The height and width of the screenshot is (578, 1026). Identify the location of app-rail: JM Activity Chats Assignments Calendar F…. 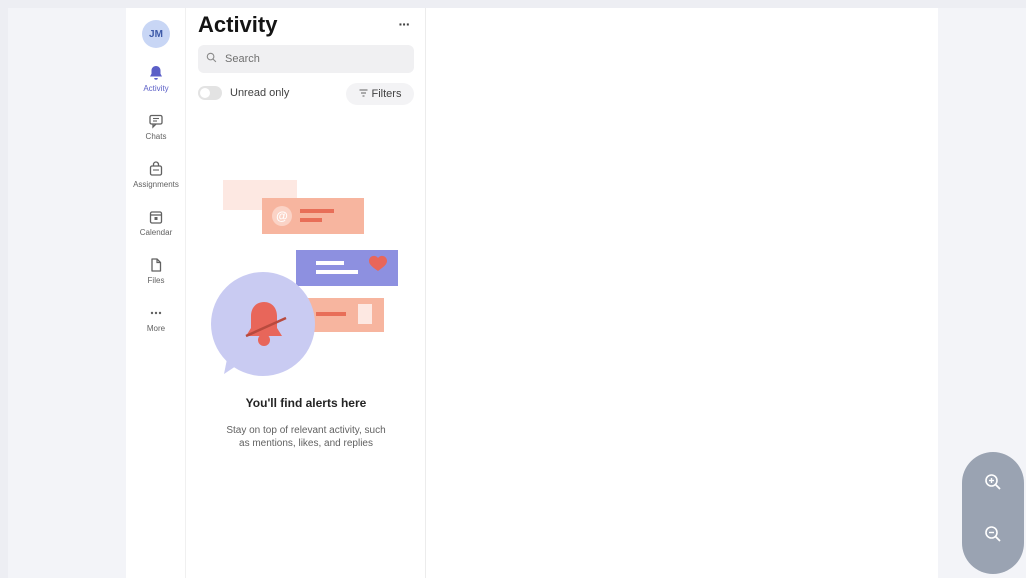
(156, 293).